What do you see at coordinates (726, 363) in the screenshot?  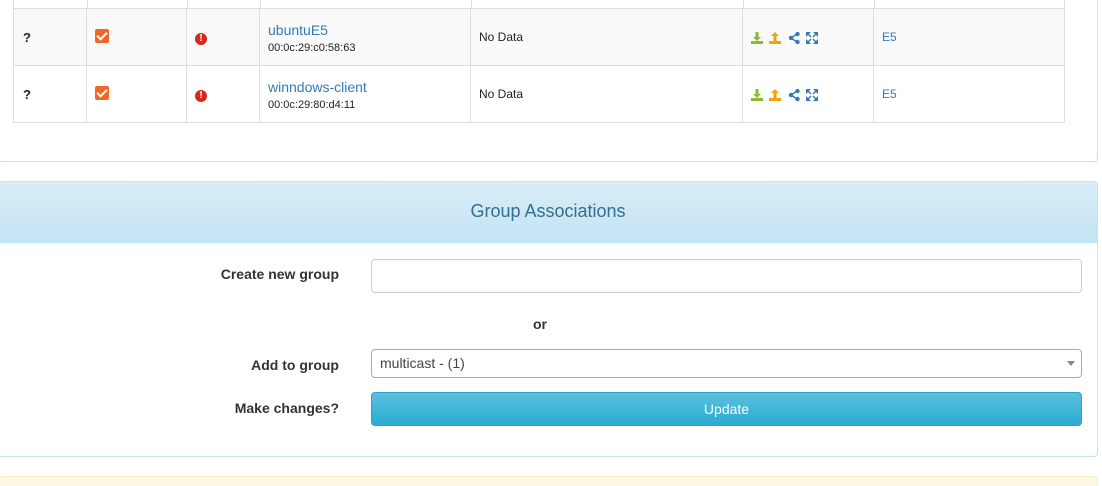 I see `group-select: multicast - (1)` at bounding box center [726, 363].